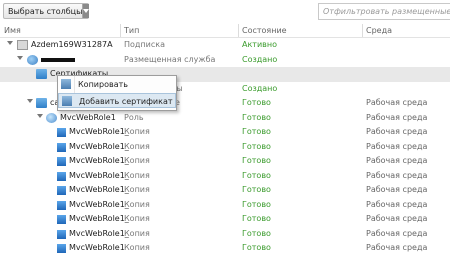 The width and height of the screenshot is (450, 256). What do you see at coordinates (260, 44) in the screenshot?
I see `row-state: Активно` at bounding box center [260, 44].